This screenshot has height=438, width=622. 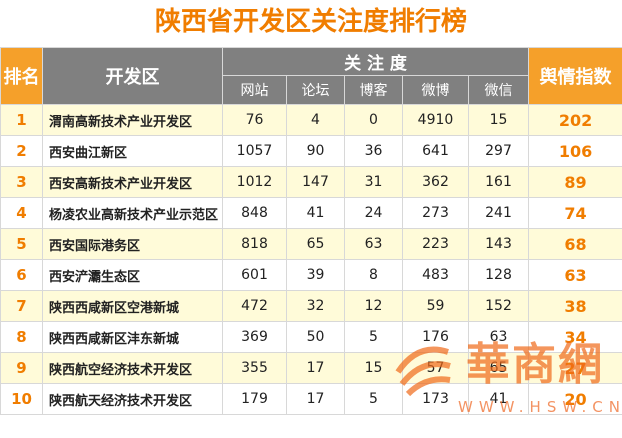 What do you see at coordinates (435, 275) in the screenshot?
I see `cell-weibo: 483` at bounding box center [435, 275].